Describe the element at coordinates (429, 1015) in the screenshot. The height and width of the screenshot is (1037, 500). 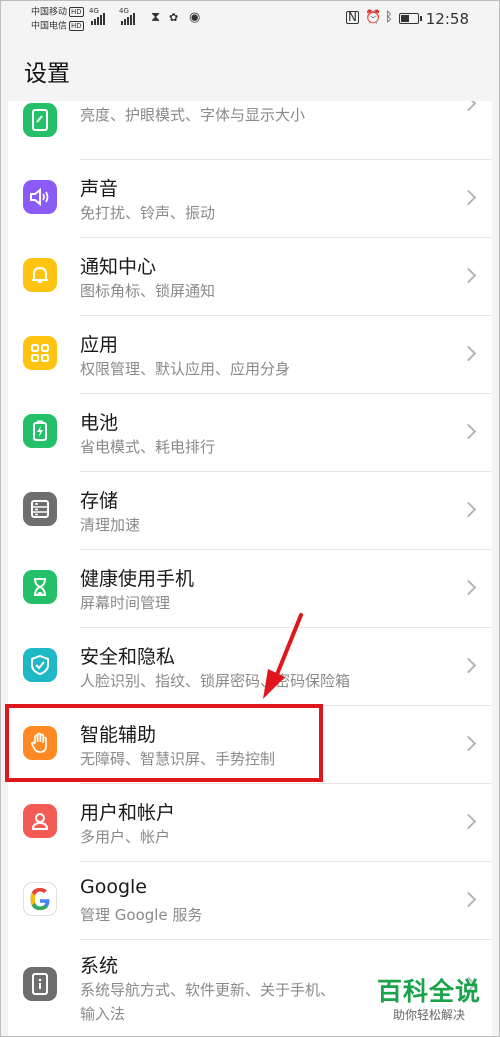
I see `watermark-subtitle: 助你轻松解决` at that location.